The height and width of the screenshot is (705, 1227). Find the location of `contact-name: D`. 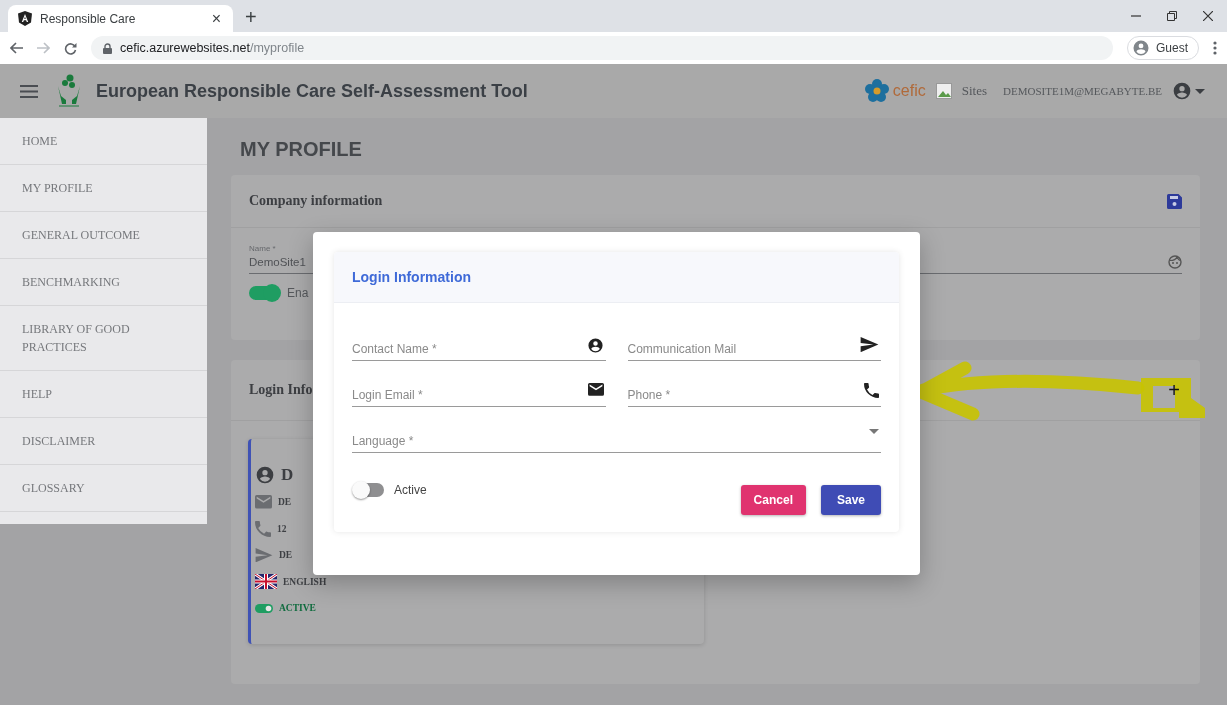

contact-name: D is located at coordinates (287, 475).